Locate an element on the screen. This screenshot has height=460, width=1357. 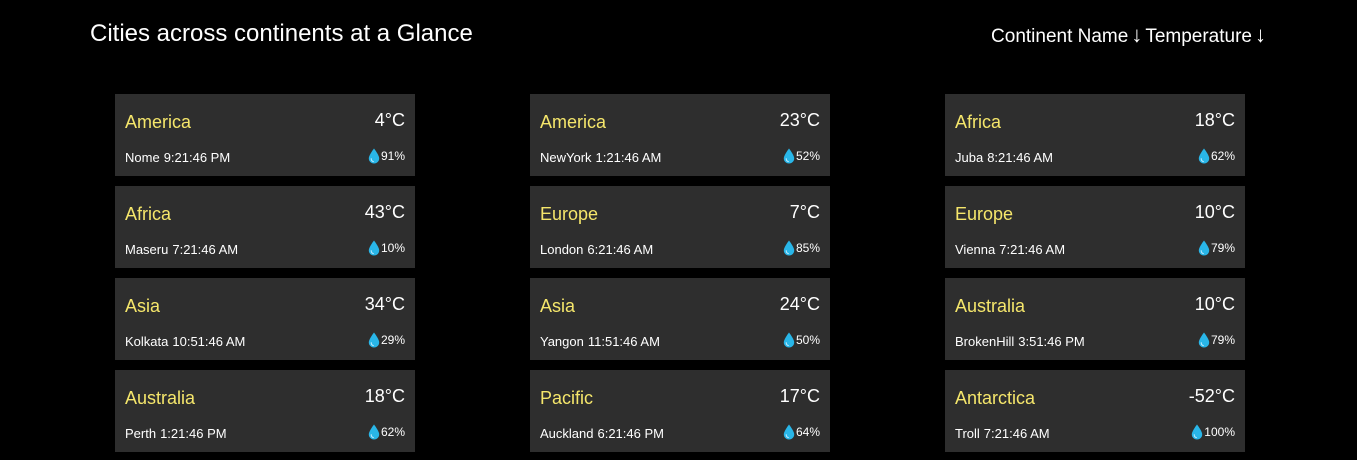
sort-by-continent-button: Continent Name ↓ is located at coordinates (1068, 35).